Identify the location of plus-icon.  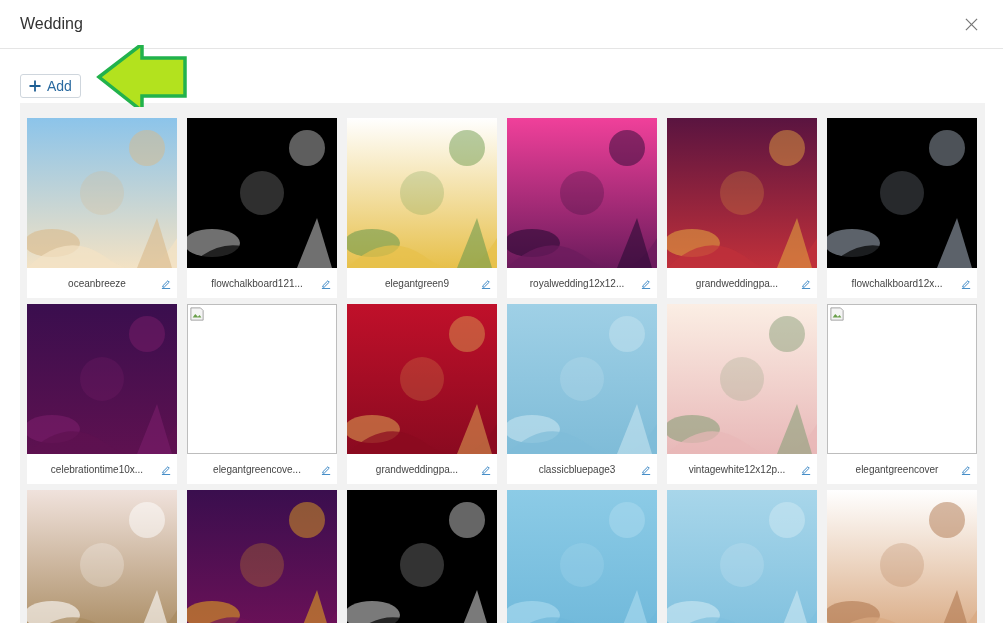
(35, 86).